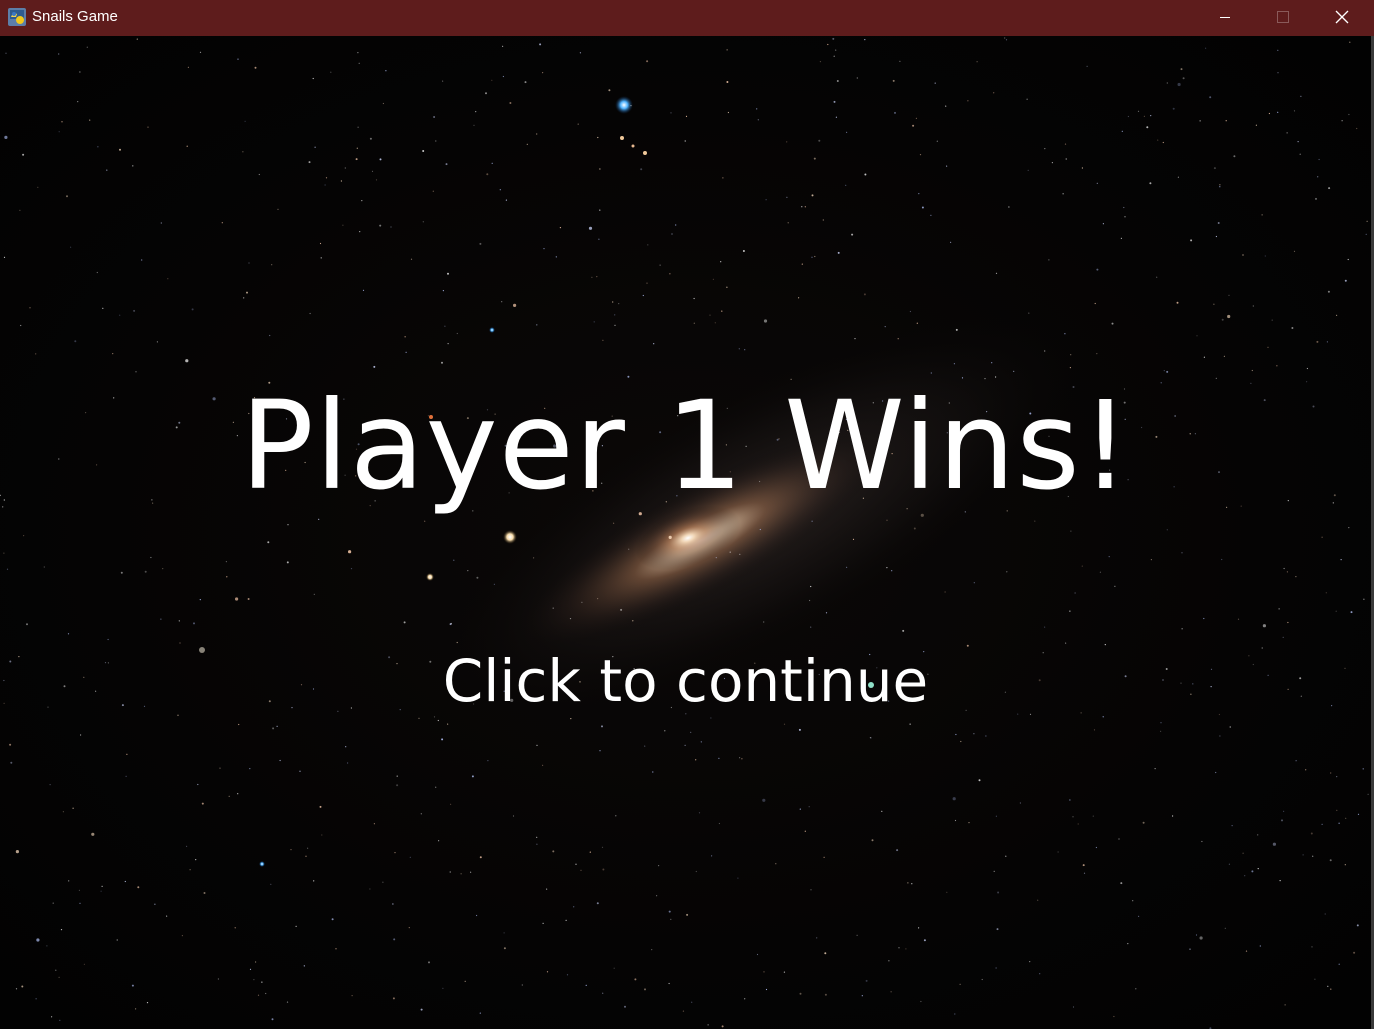 This screenshot has width=1374, height=1029. Describe the element at coordinates (687, 18) in the screenshot. I see `title-bar: Snails Game` at that location.